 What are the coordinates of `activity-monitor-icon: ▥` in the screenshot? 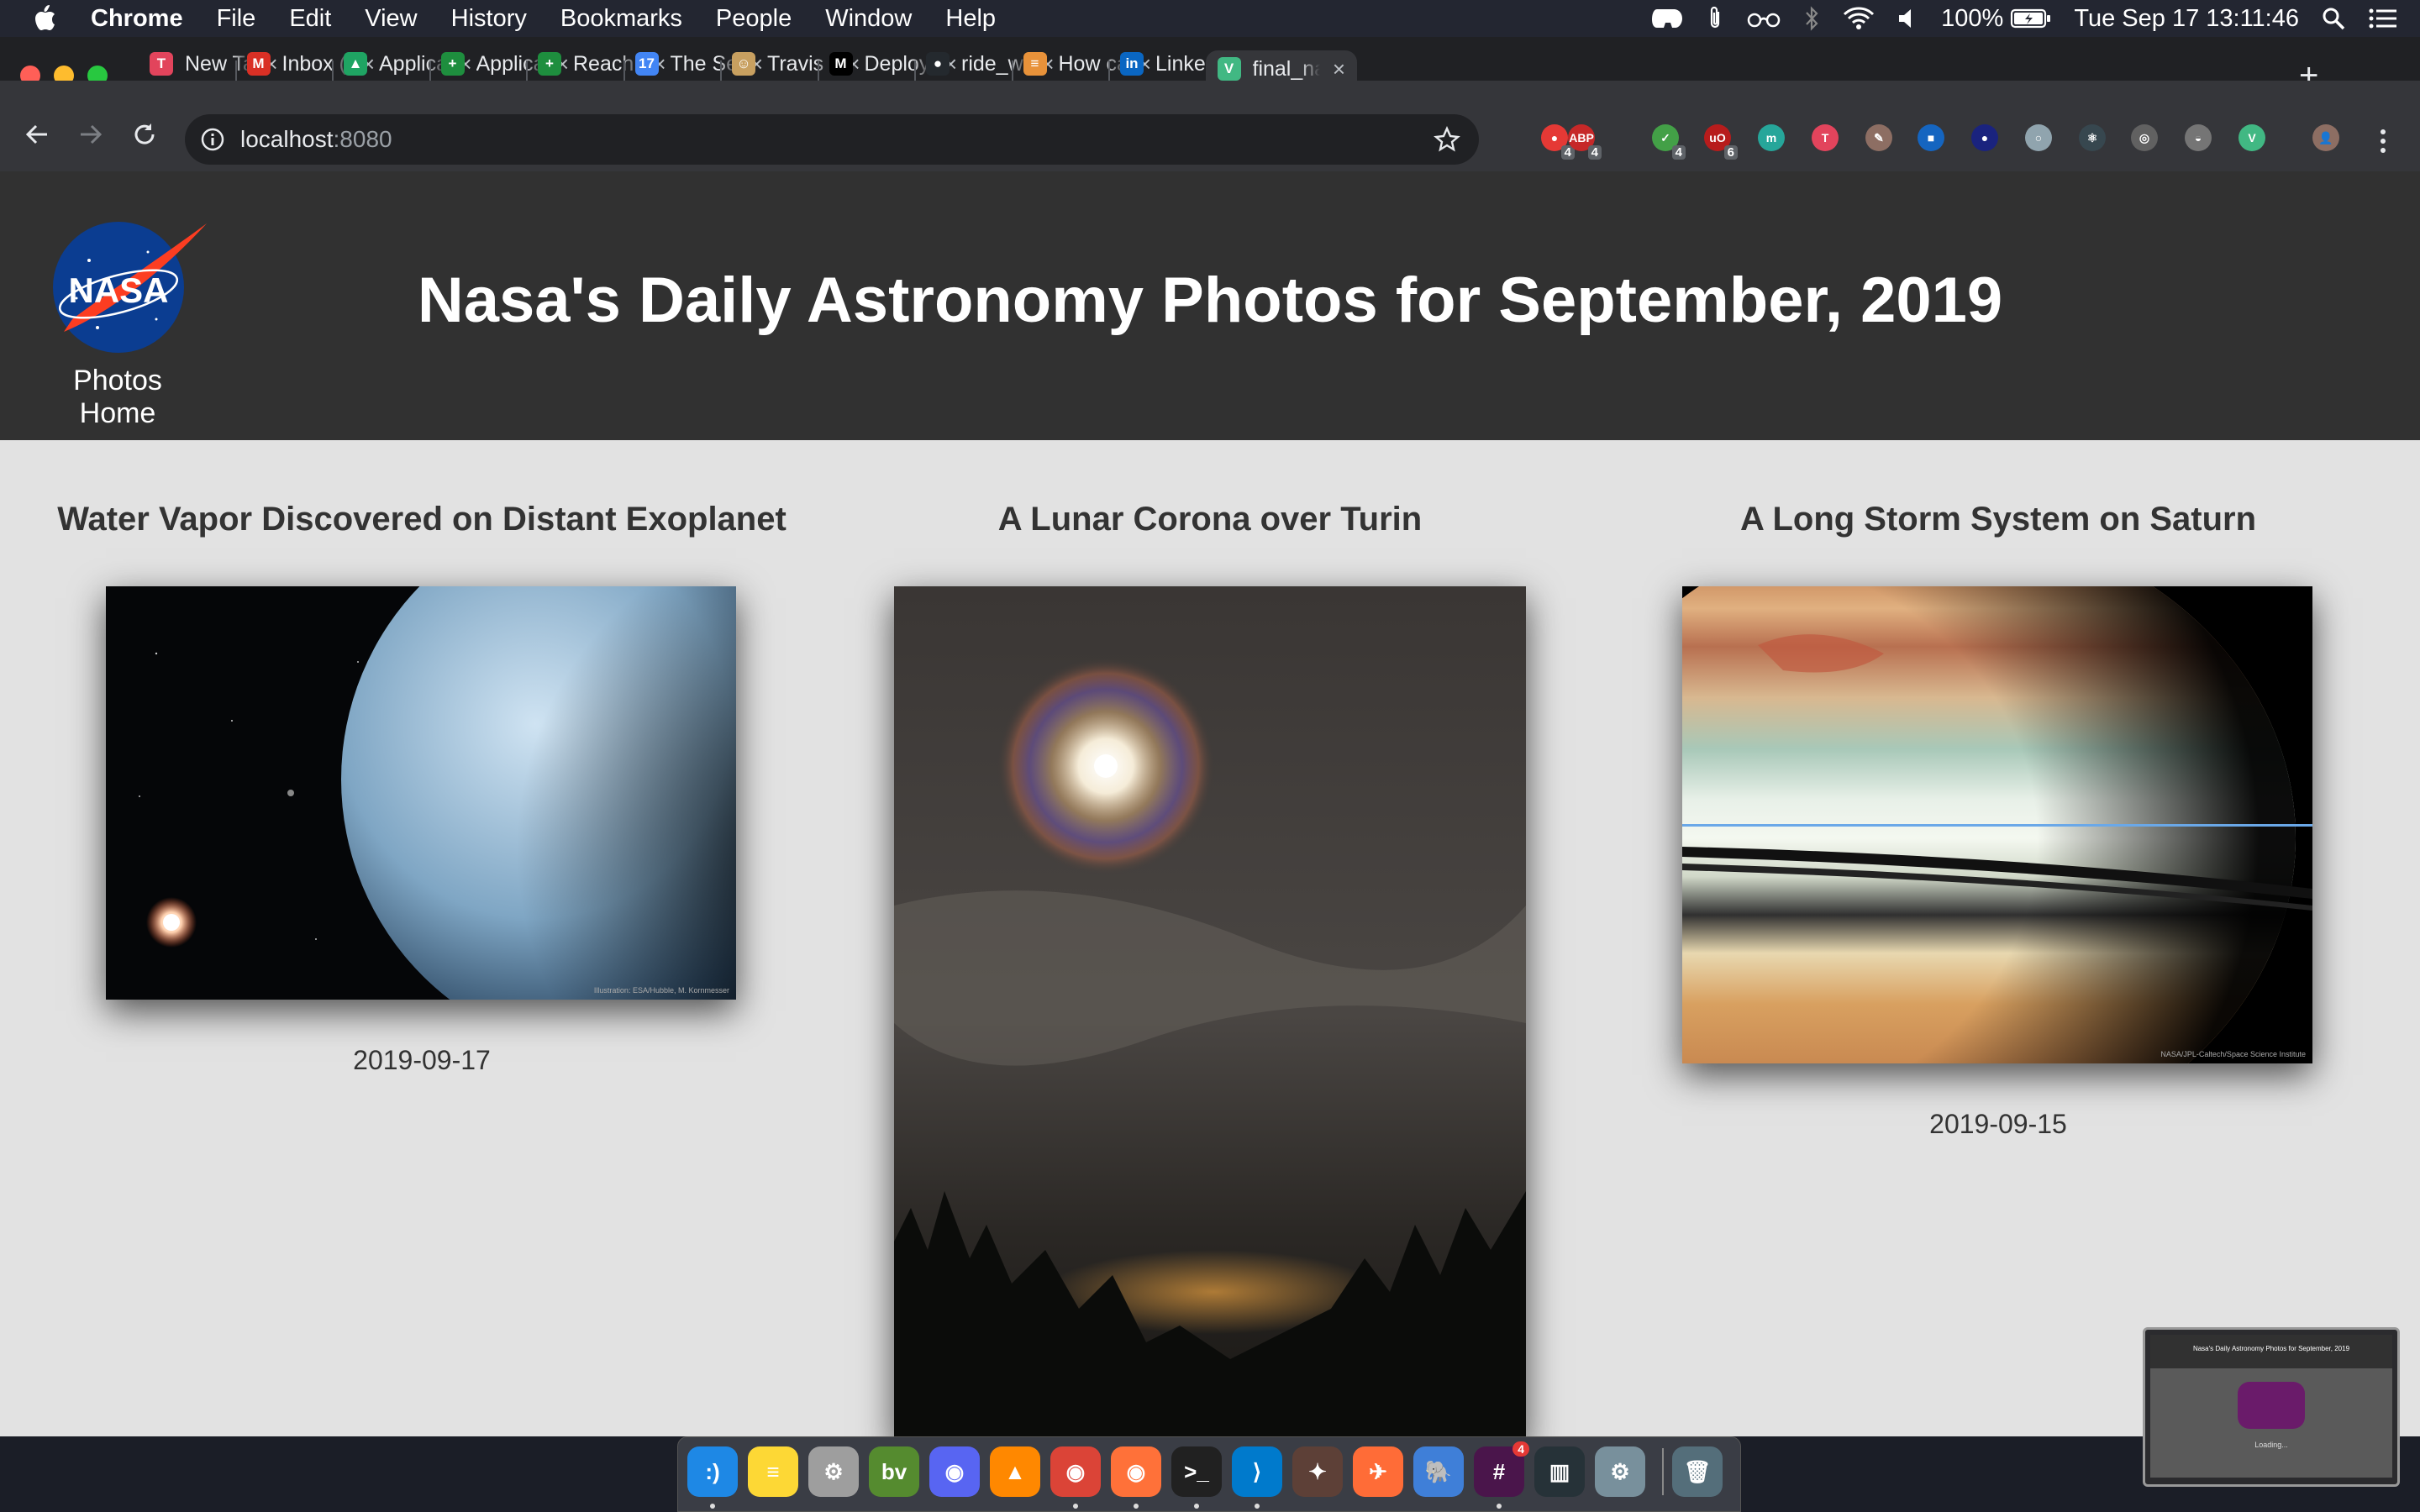 It's located at (1559, 1471).